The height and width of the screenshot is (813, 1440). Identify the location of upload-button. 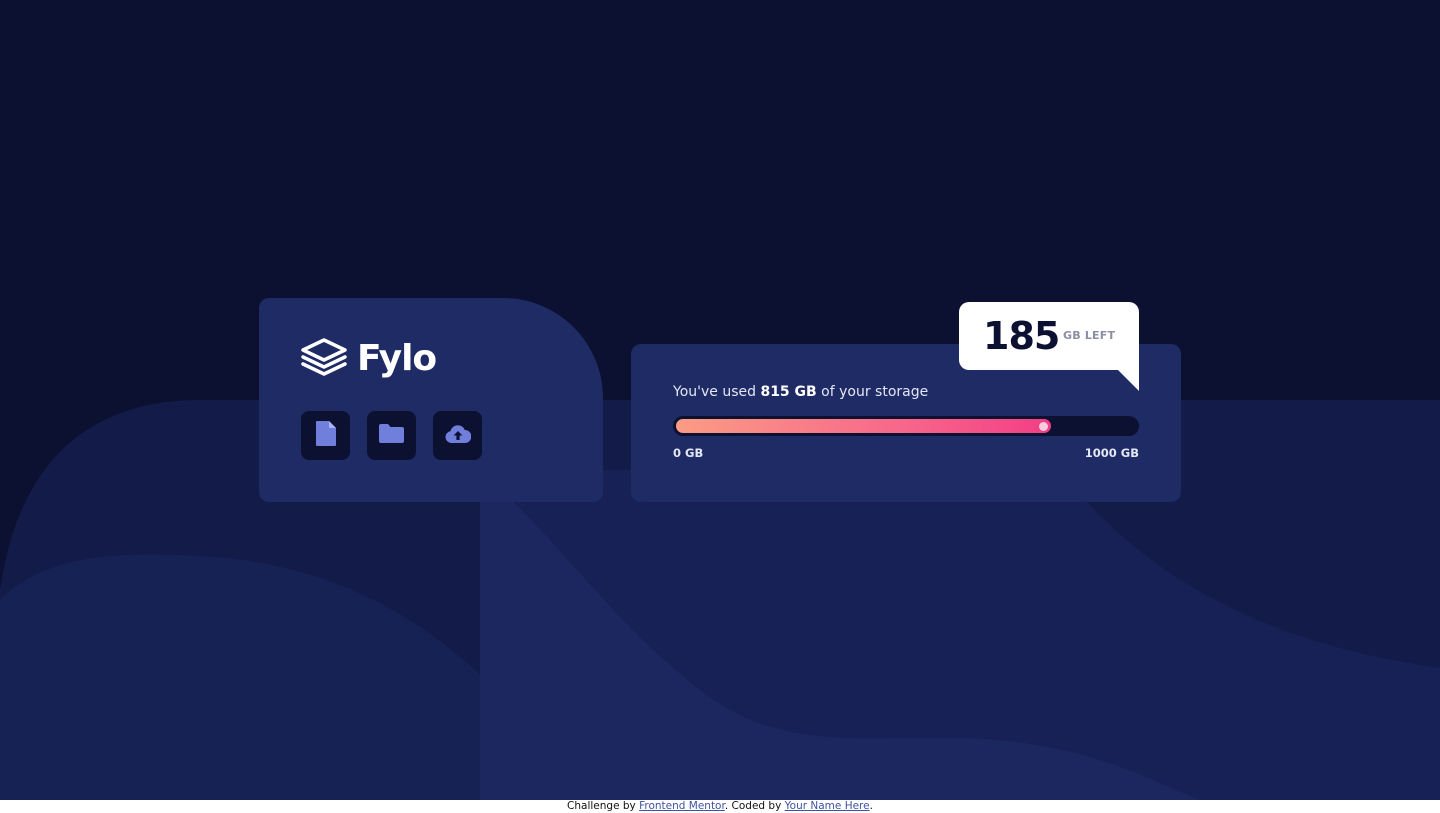
(457, 435).